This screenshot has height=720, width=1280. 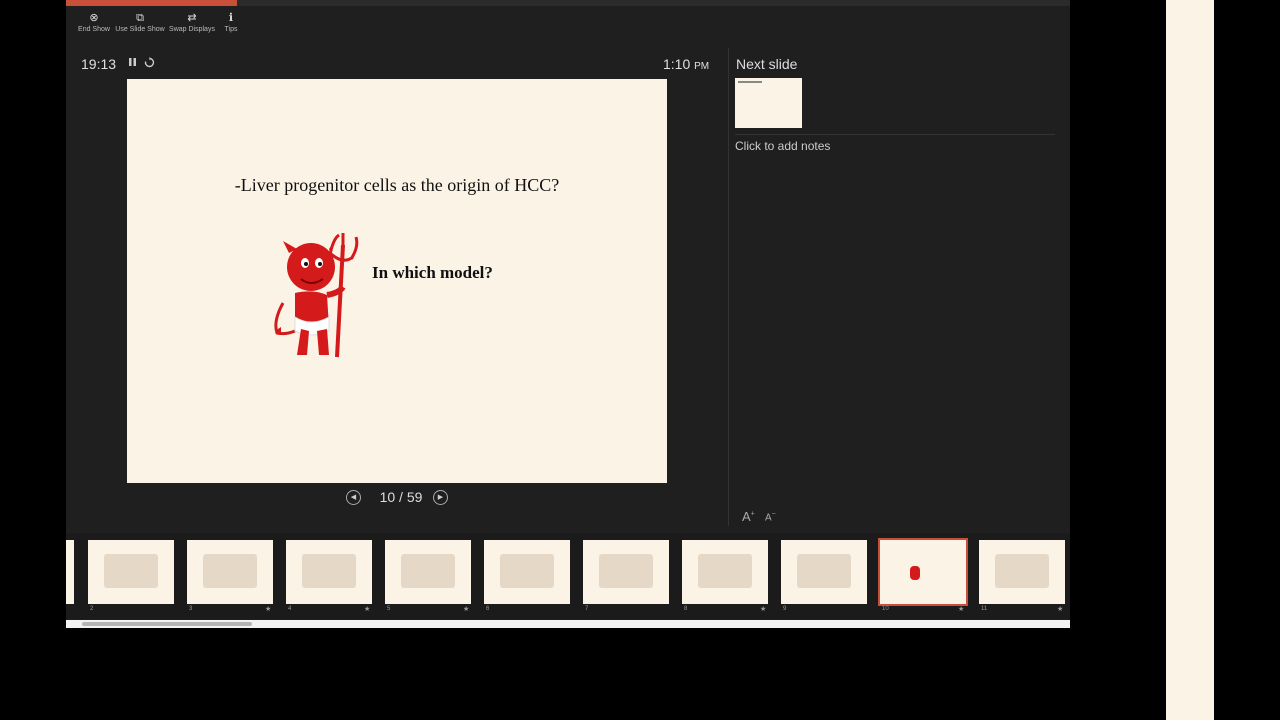 I want to click on thumbnail-number: 8, so click(x=686, y=609).